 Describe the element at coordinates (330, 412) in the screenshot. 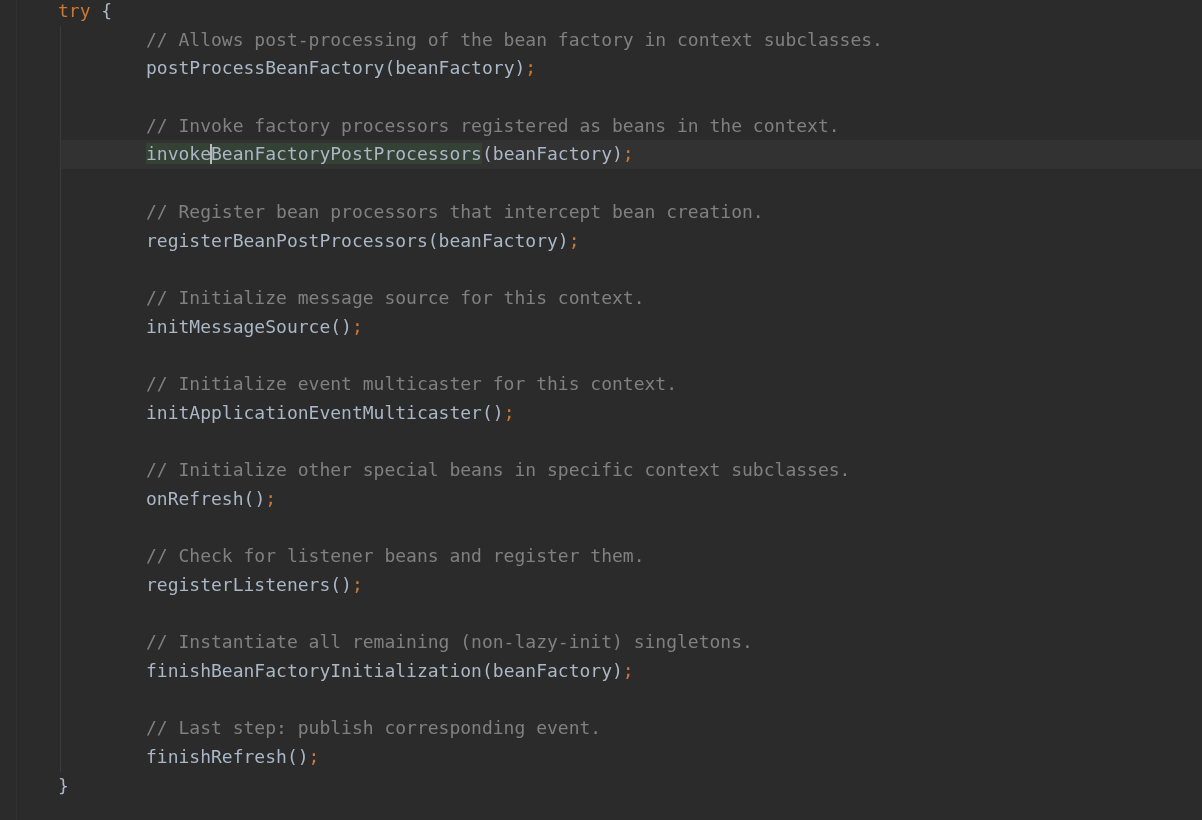

I see `code-line: initApplicationEventMulticaster();` at that location.